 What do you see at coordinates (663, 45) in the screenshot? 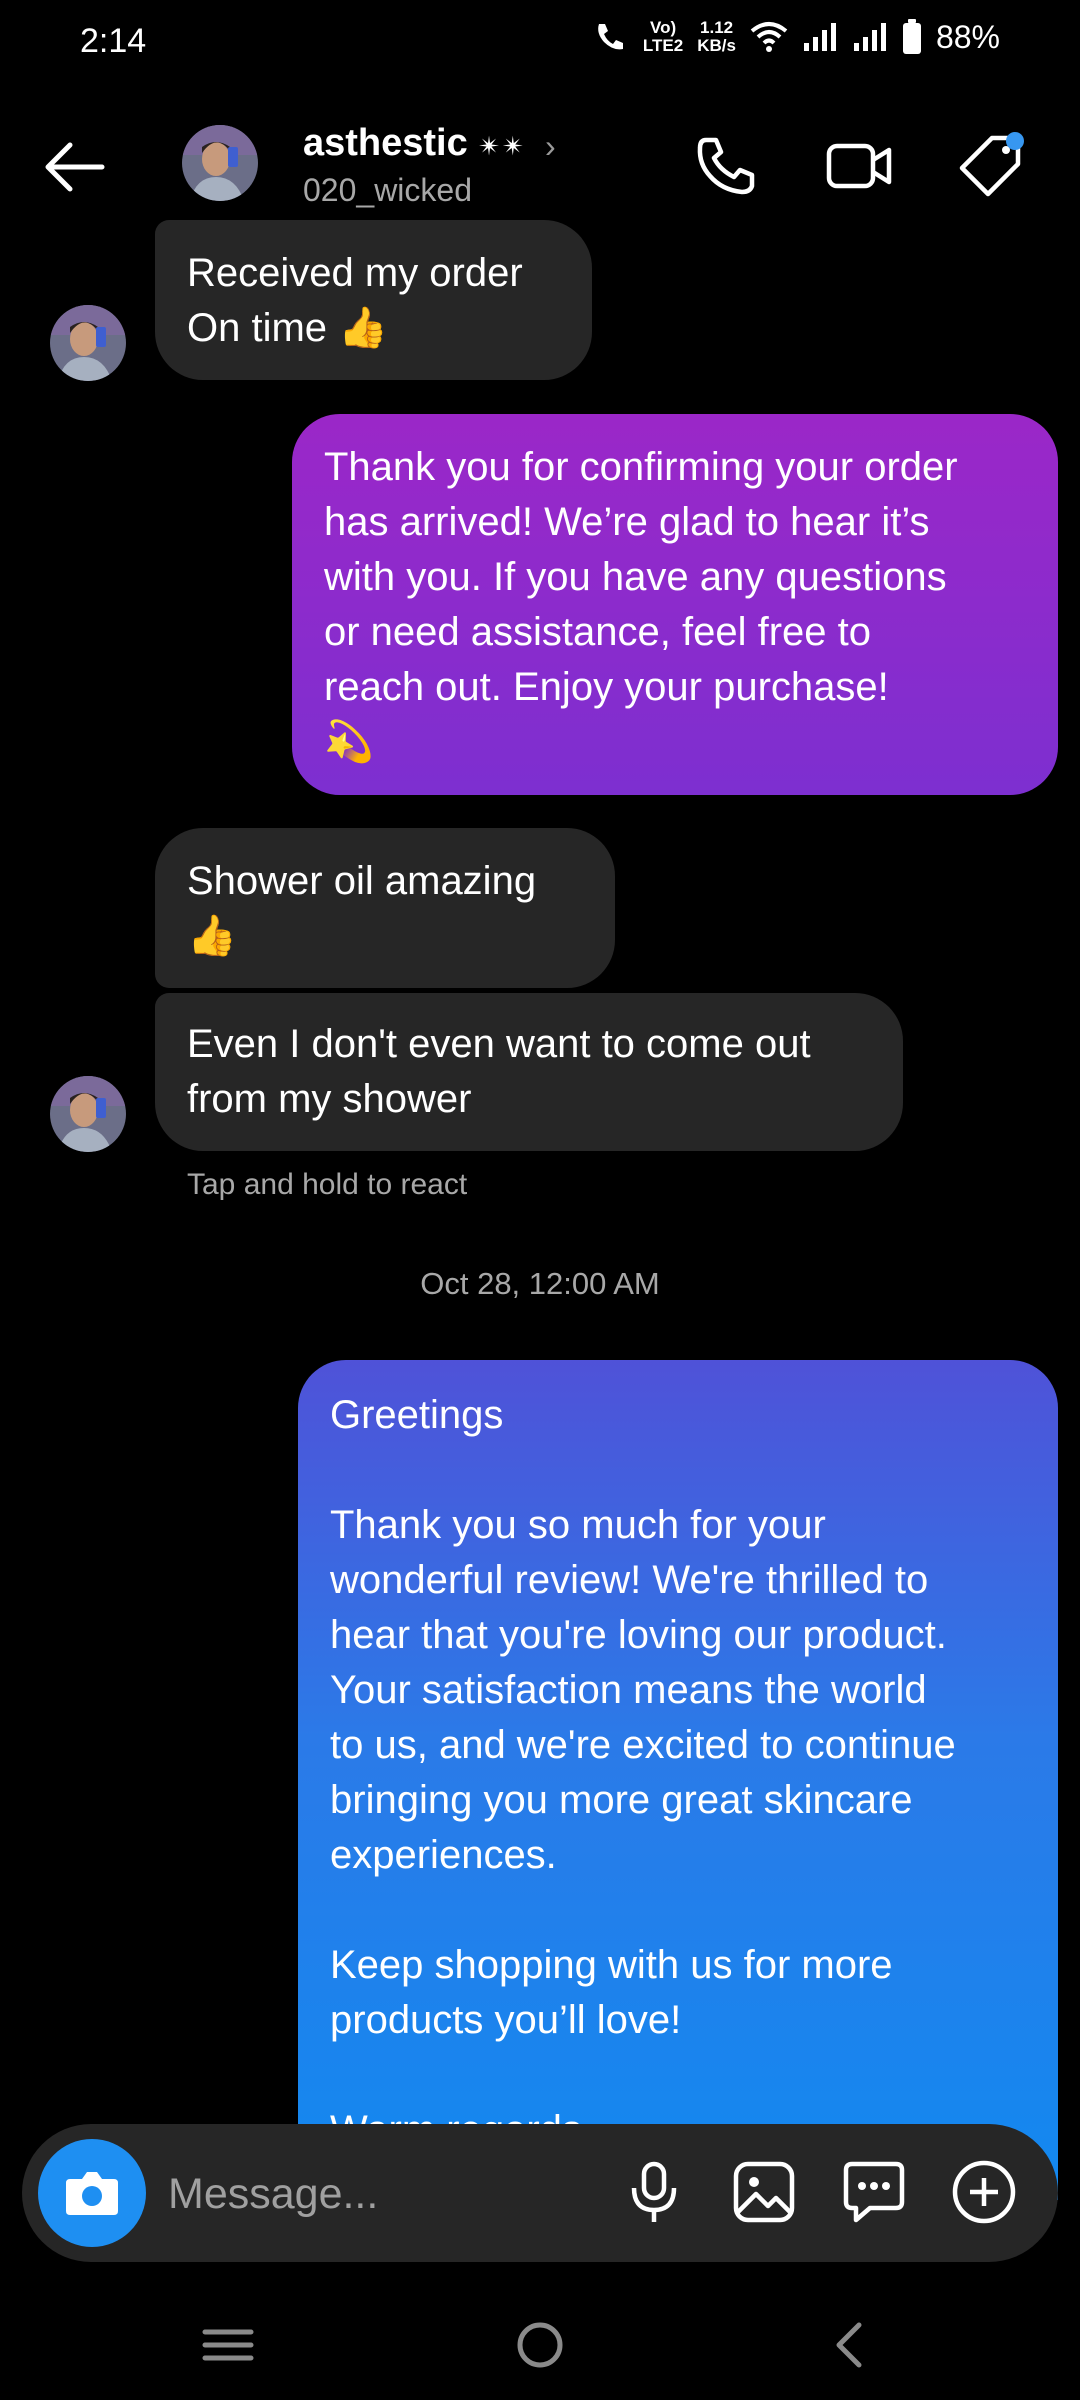
I see `lte-label: LTE2` at bounding box center [663, 45].